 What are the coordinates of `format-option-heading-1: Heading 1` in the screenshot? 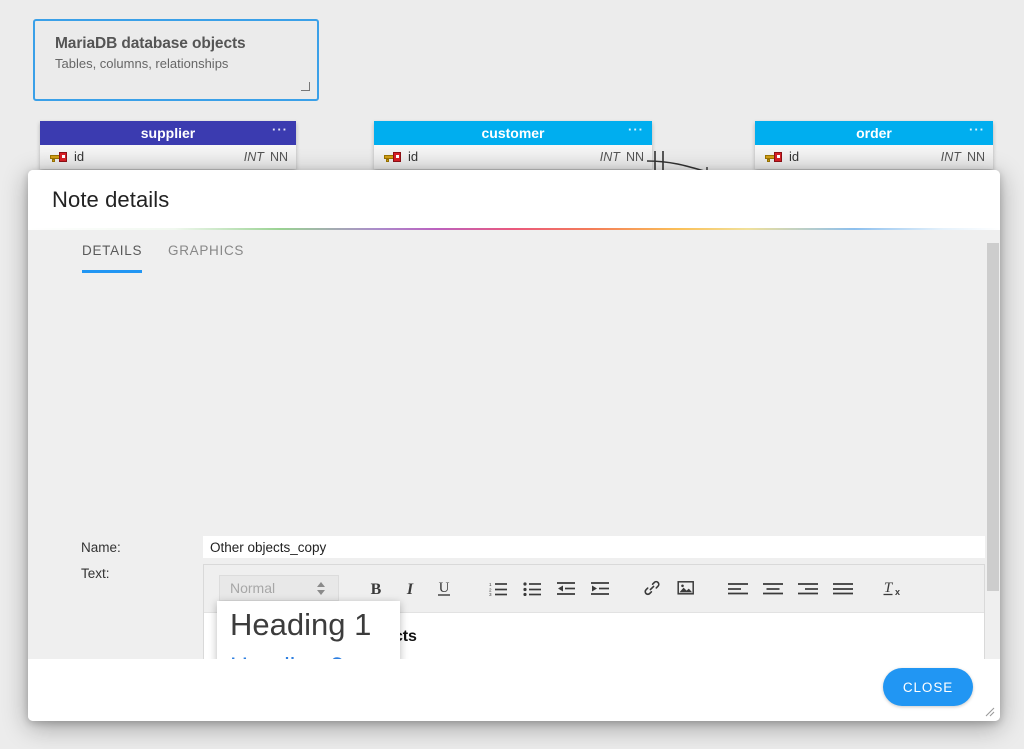 It's located at (308, 625).